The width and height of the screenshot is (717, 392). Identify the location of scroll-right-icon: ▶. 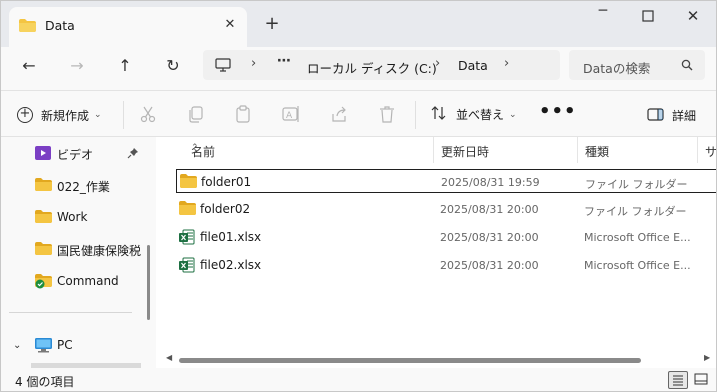
(707, 357).